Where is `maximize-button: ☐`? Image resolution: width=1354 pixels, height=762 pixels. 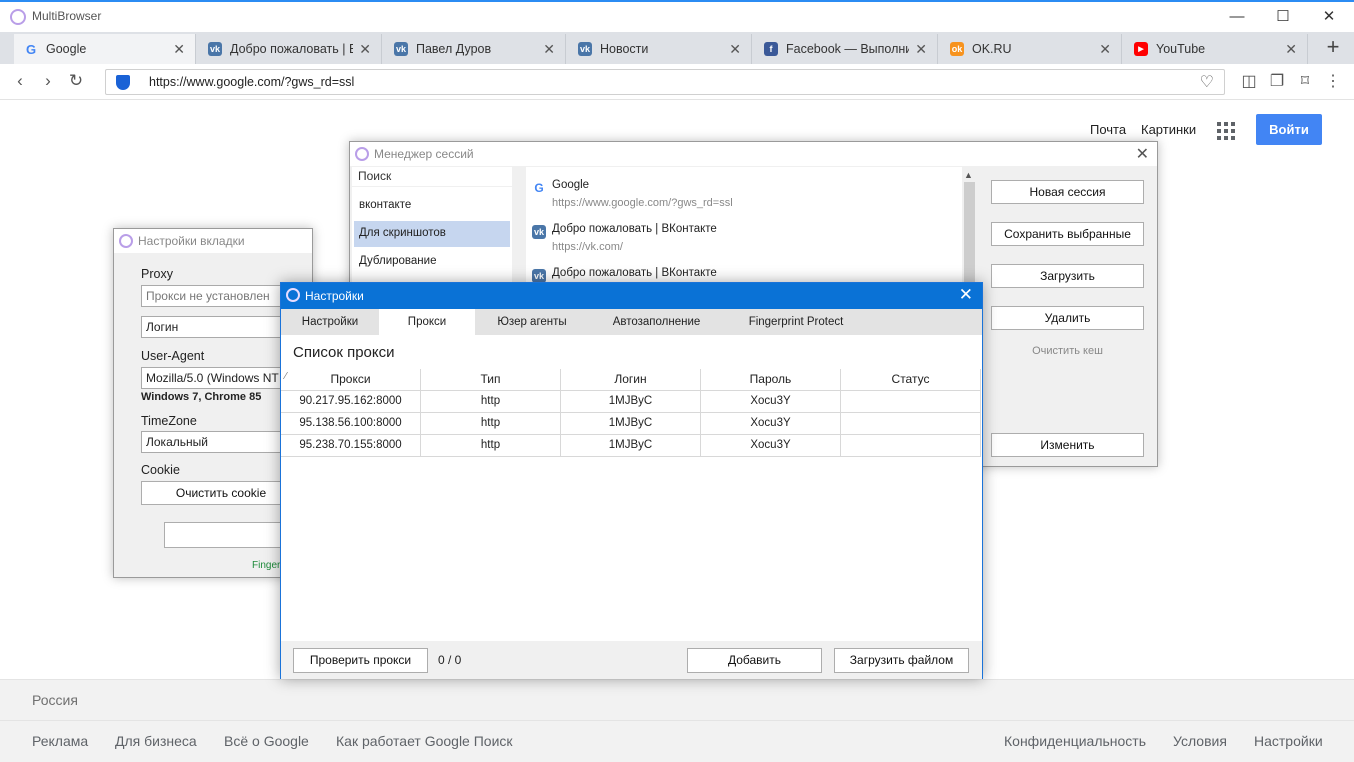 maximize-button: ☐ is located at coordinates (1283, 18).